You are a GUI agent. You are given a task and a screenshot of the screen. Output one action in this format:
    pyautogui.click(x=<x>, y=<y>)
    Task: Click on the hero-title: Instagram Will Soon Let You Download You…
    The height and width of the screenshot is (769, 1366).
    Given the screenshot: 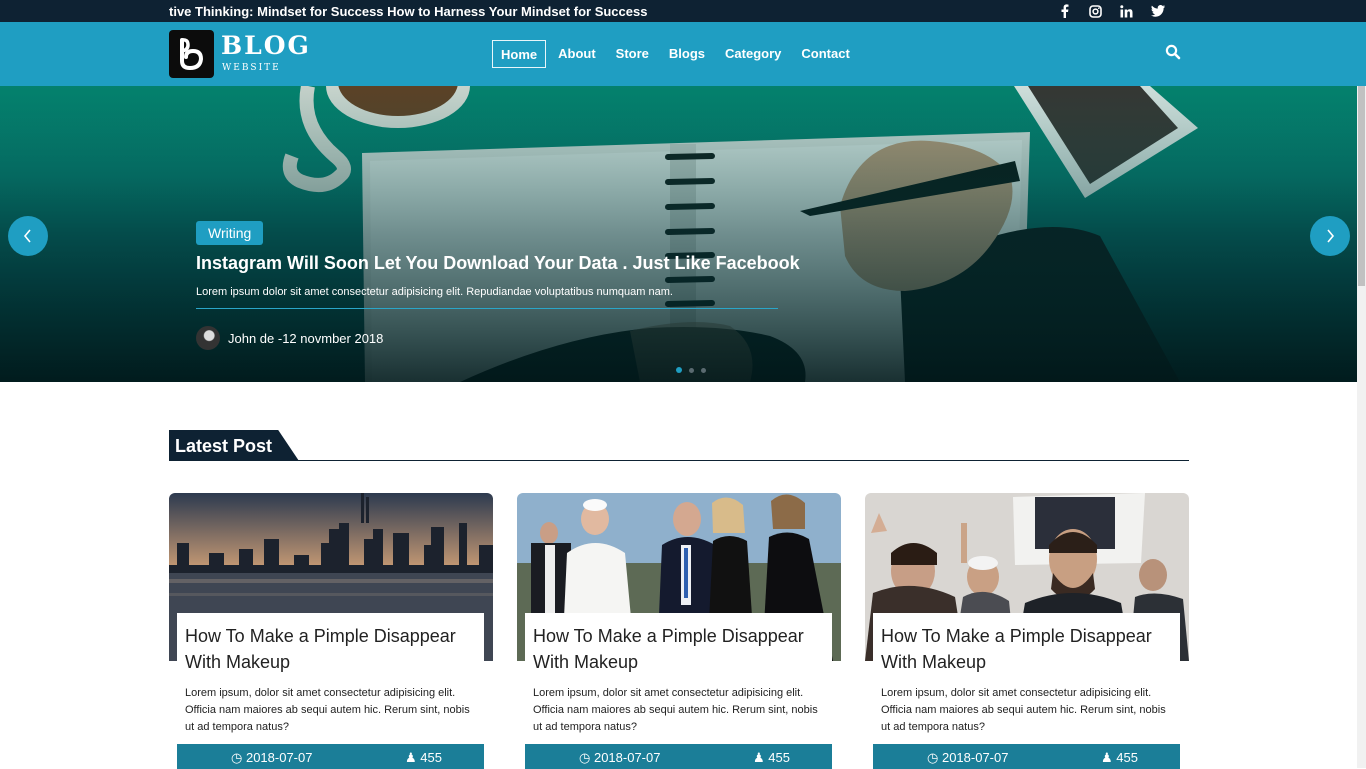 What is the action you would take?
    pyautogui.click(x=498, y=263)
    